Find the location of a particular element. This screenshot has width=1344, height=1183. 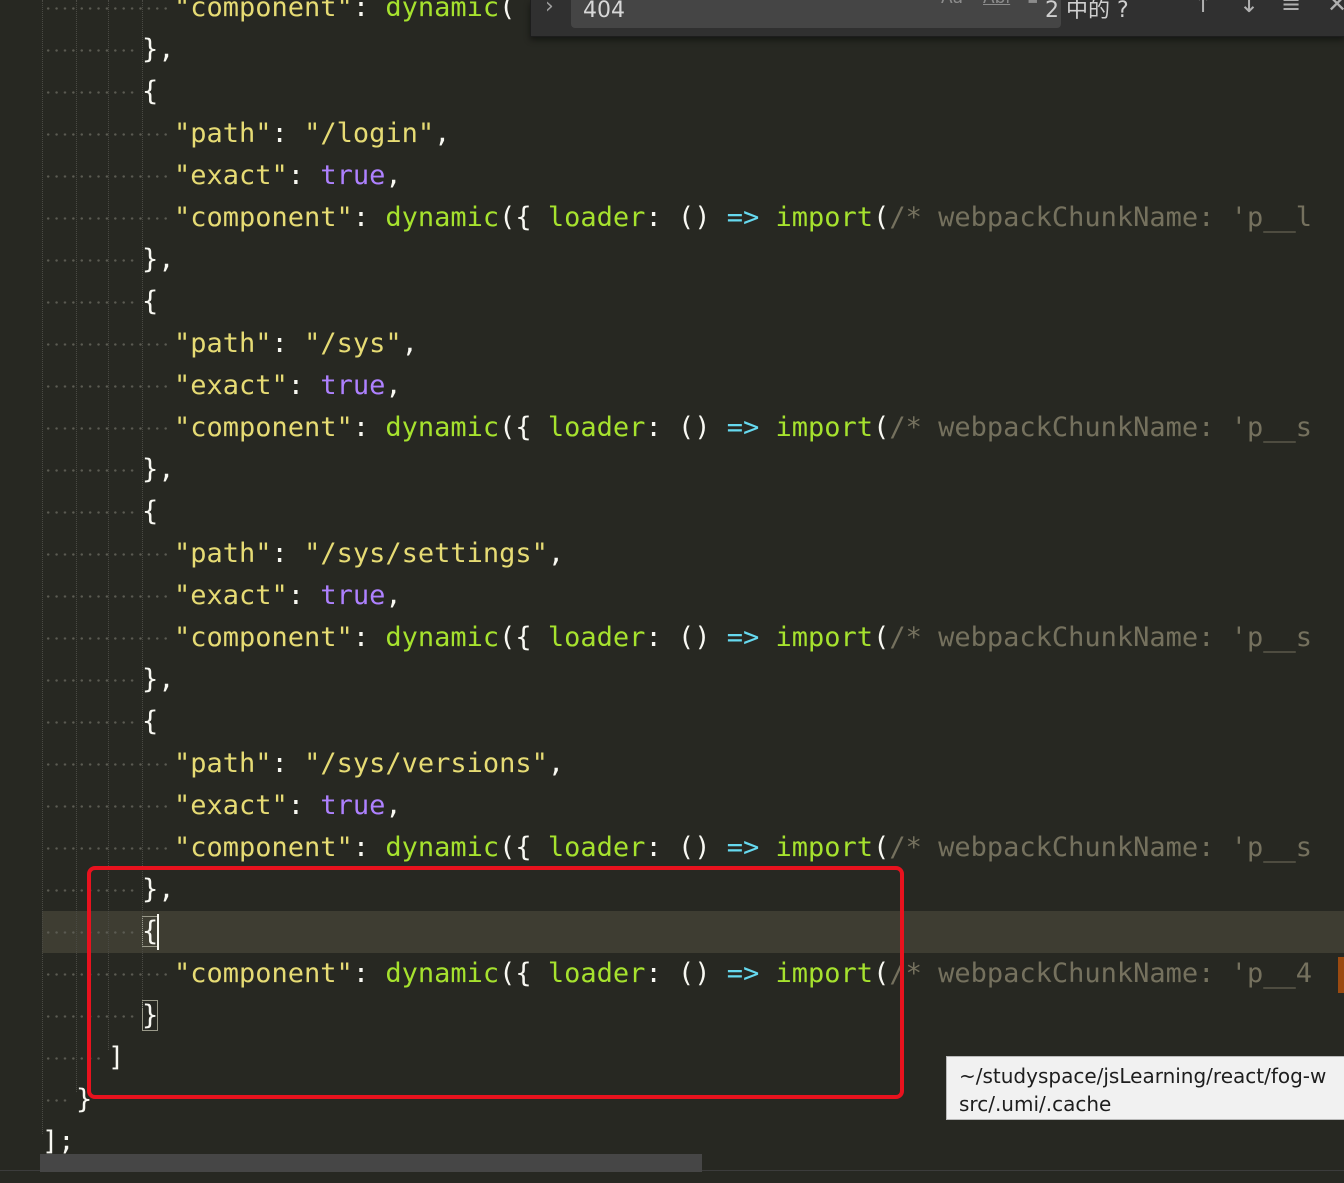

close-icon: ✕ is located at coordinates (1335, 9).